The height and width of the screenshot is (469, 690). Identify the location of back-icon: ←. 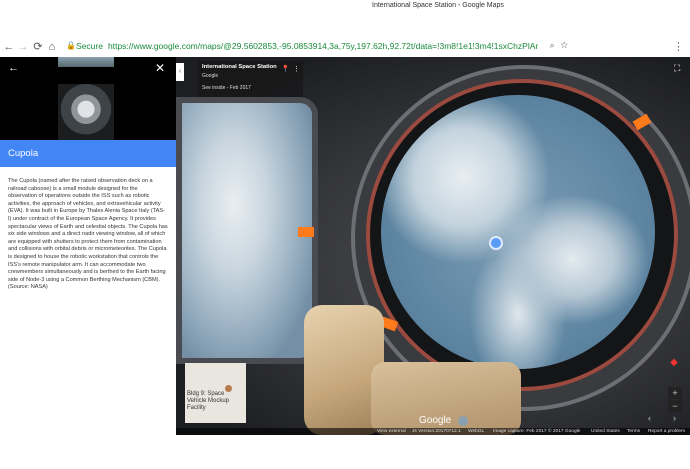
(9, 47).